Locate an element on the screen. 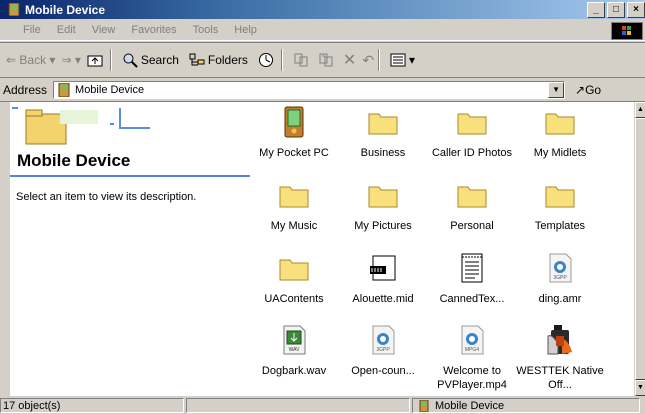 This screenshot has height=414, width=645. up-folder-icon is located at coordinates (95, 61).